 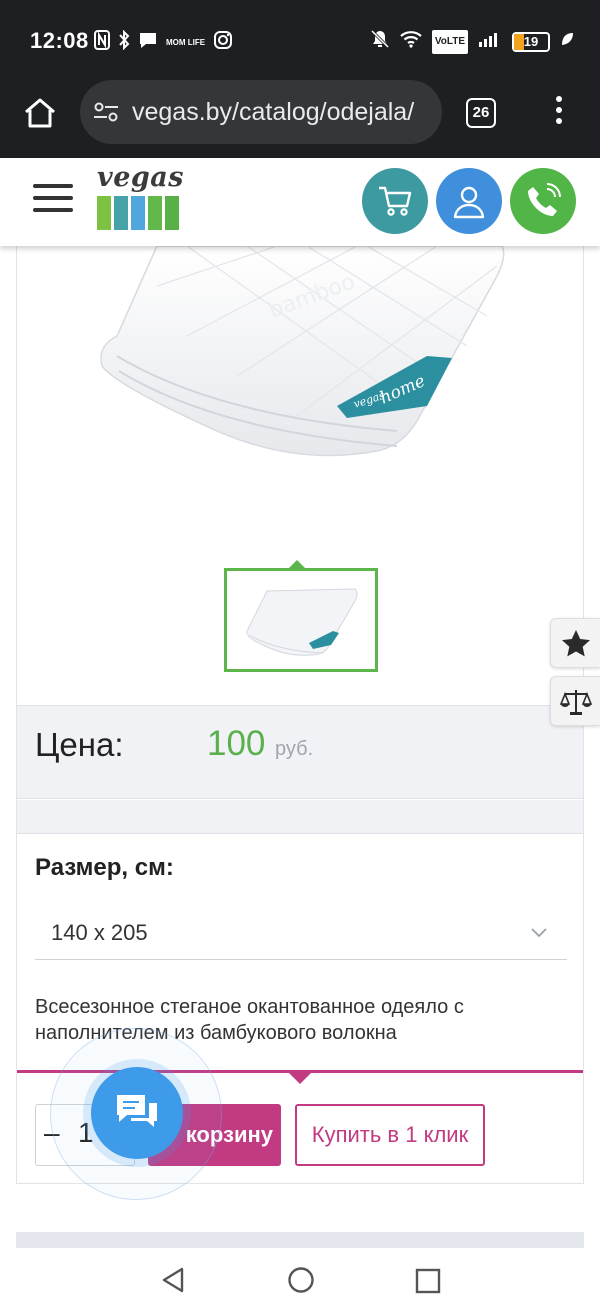 What do you see at coordinates (380, 42) in the screenshot?
I see `mute-icon` at bounding box center [380, 42].